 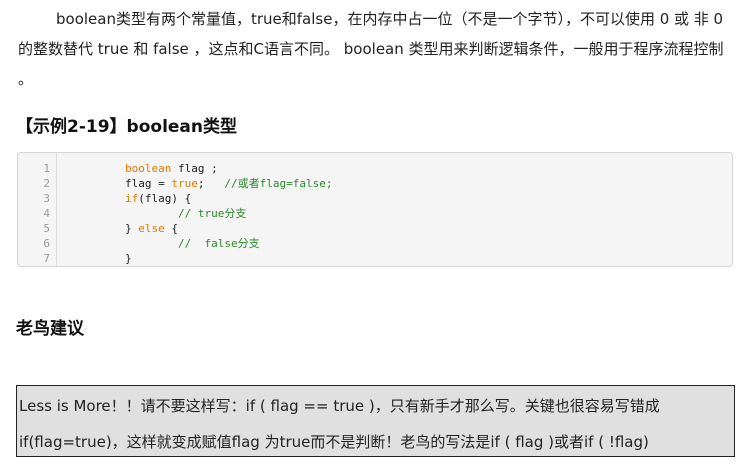 What do you see at coordinates (171, 228) in the screenshot?
I see `code-text: {` at bounding box center [171, 228].